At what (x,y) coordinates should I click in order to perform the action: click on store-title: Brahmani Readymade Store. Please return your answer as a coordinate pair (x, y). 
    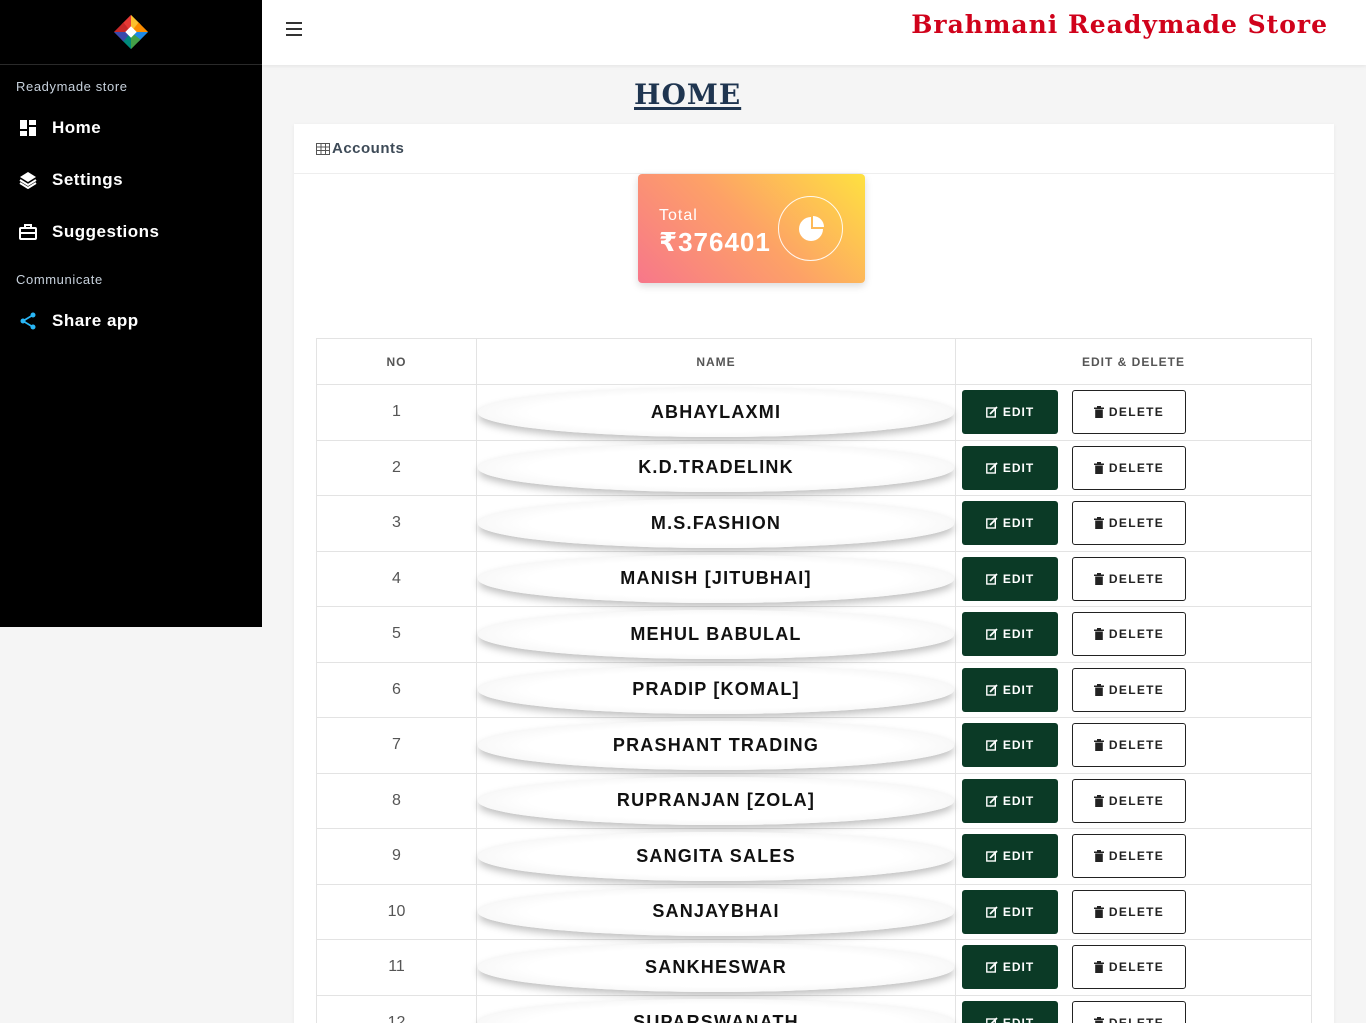
    Looking at the image, I should click on (1119, 24).